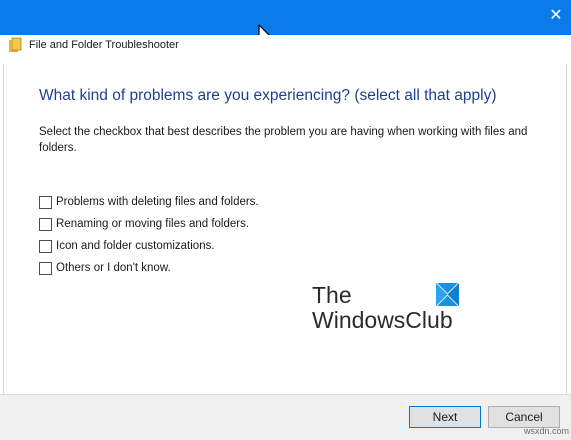 This screenshot has width=571, height=440. What do you see at coordinates (447, 294) in the screenshot?
I see `windows-logo-icon` at bounding box center [447, 294].